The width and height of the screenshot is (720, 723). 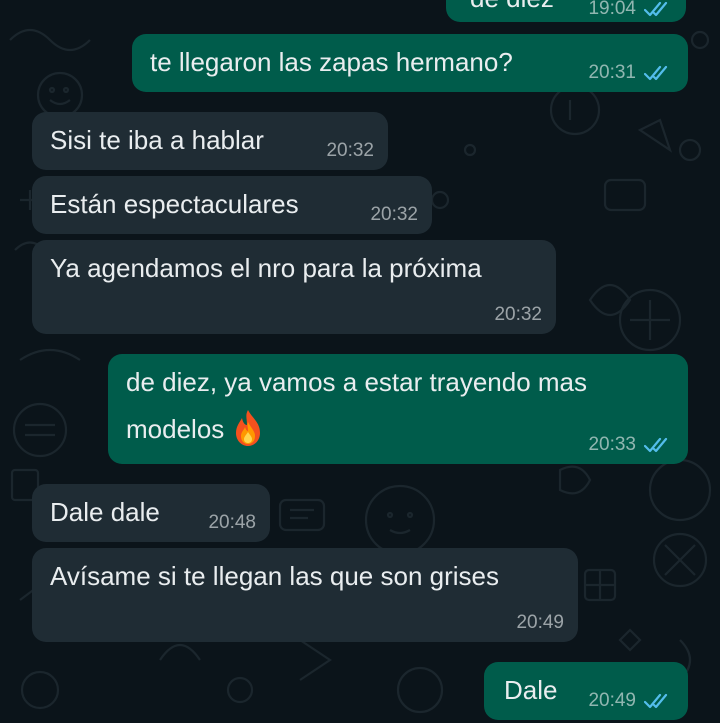 I want to click on message-meta: 20:31, so click(x=630, y=73).